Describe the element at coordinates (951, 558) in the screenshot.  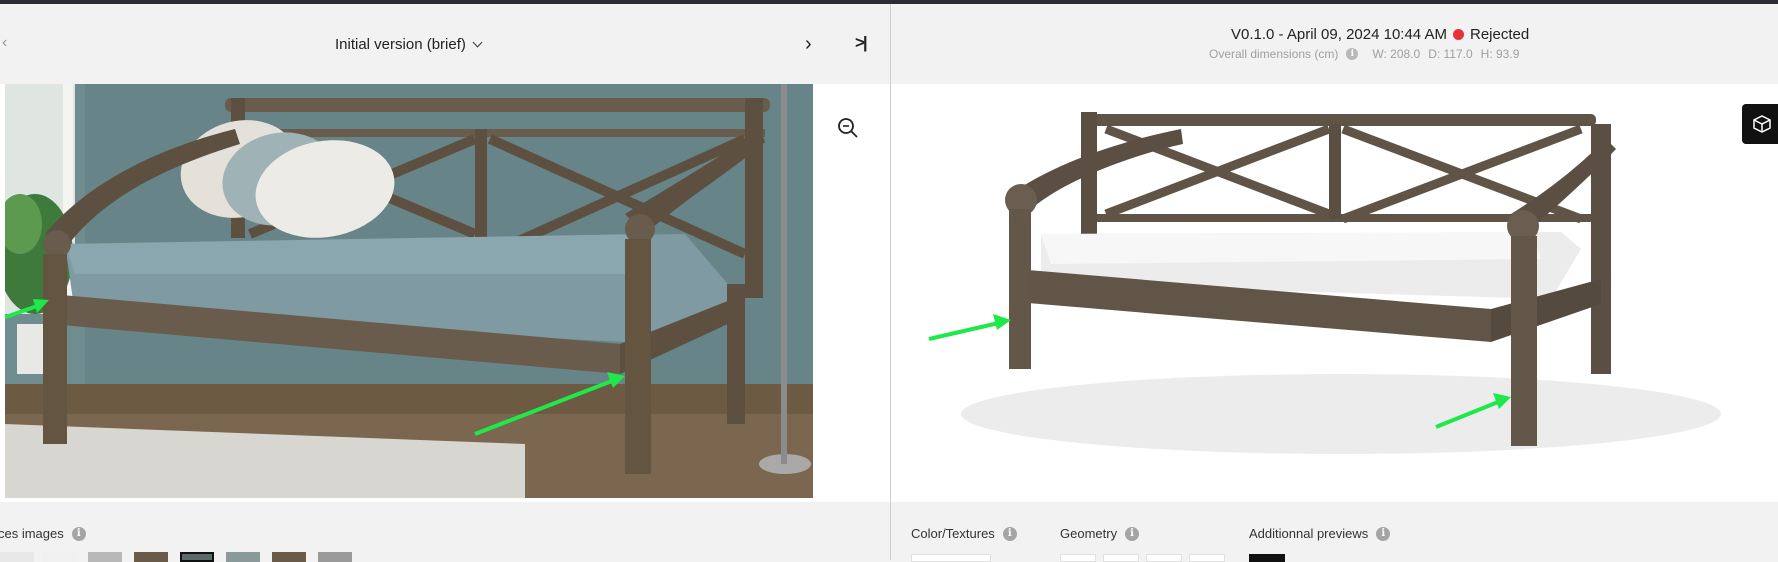
I see `texture-swatch` at that location.